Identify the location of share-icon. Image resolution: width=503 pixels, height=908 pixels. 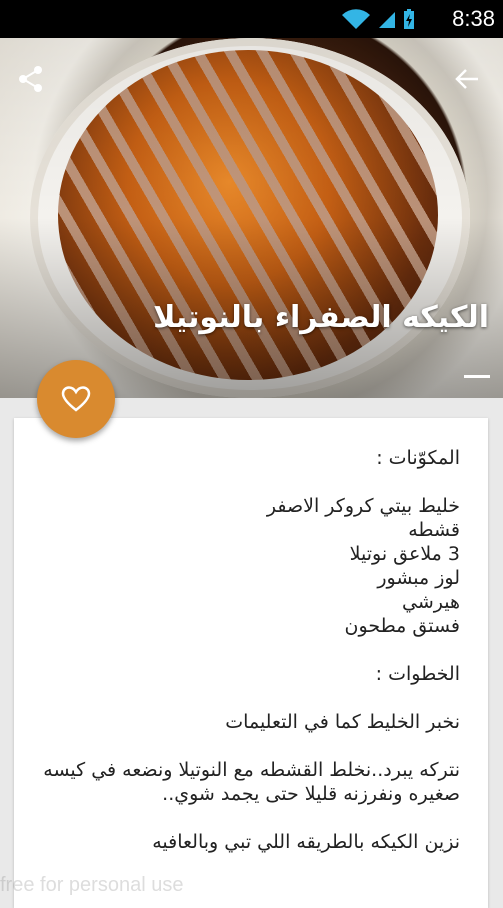
(30, 79).